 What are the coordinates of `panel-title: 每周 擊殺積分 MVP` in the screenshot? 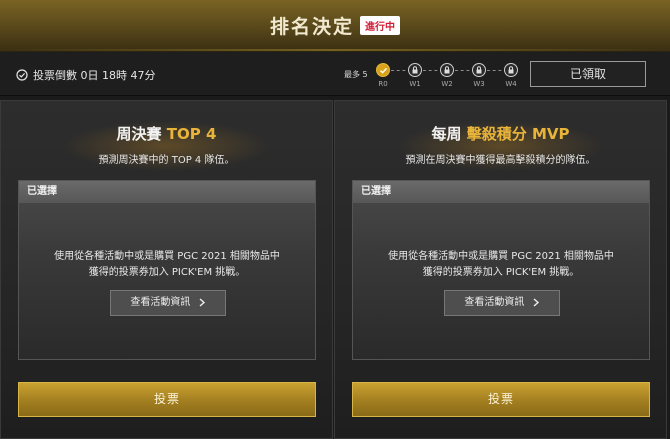 It's located at (500, 133).